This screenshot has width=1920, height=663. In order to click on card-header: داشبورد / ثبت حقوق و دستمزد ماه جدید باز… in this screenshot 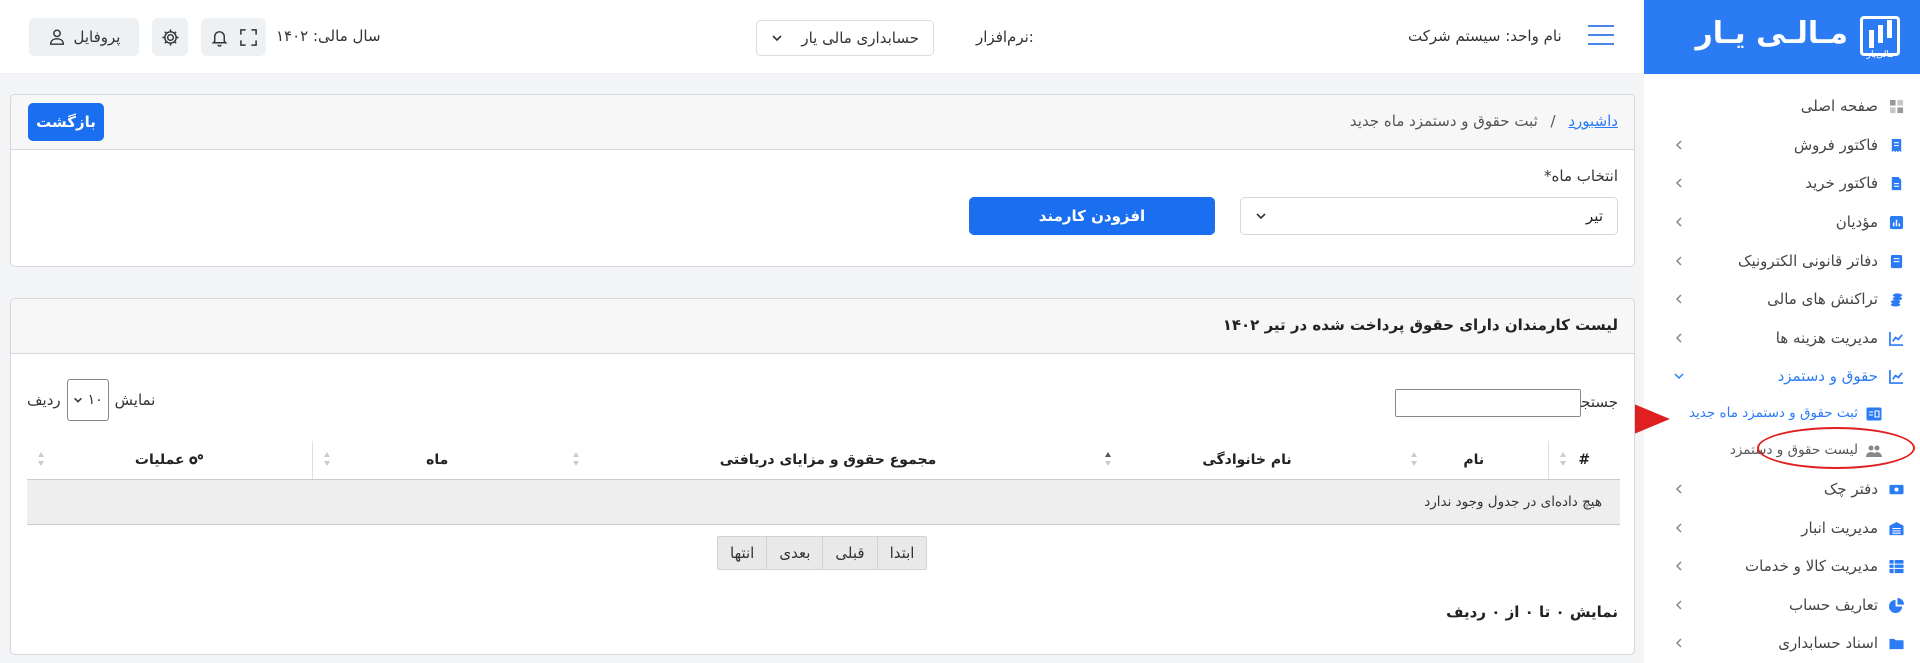, I will do `click(822, 122)`.